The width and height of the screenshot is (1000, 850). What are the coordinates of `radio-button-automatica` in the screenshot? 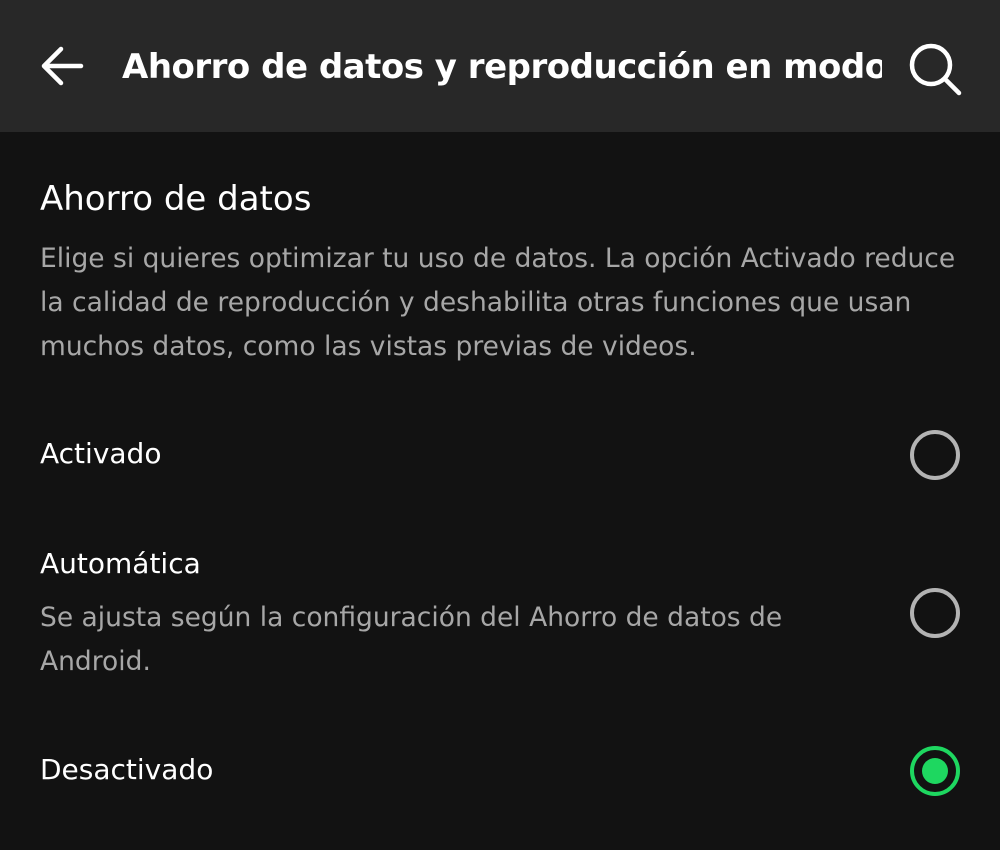 It's located at (935, 613).